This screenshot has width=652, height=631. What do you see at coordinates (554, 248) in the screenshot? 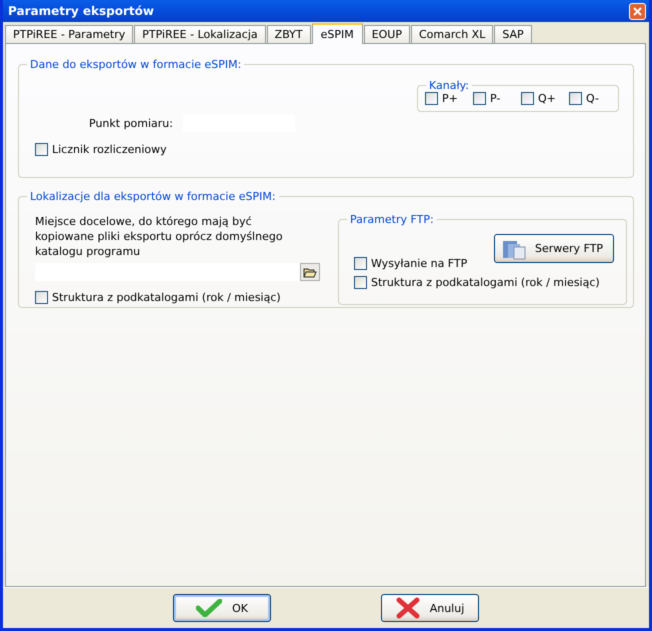
I see `servers-button: Serwery FTP` at bounding box center [554, 248].